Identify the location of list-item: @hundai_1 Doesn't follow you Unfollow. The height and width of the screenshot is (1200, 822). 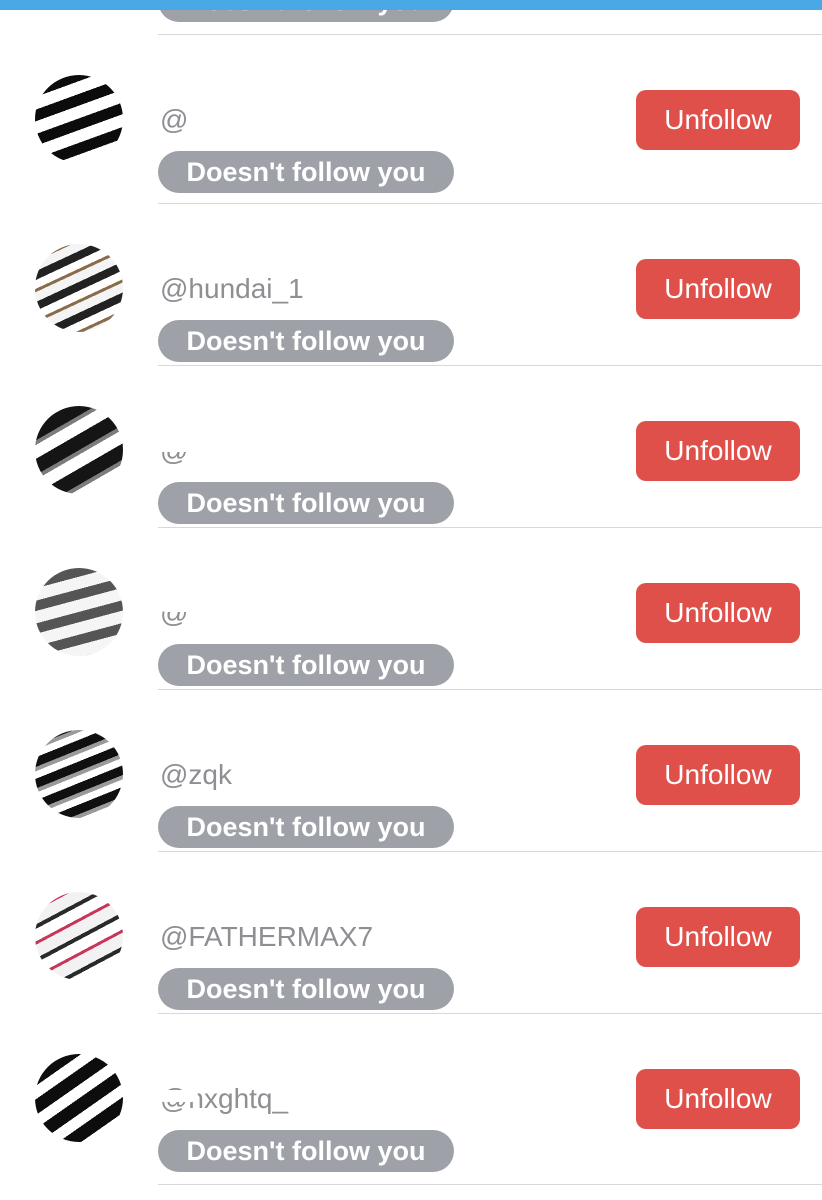
(411, 285).